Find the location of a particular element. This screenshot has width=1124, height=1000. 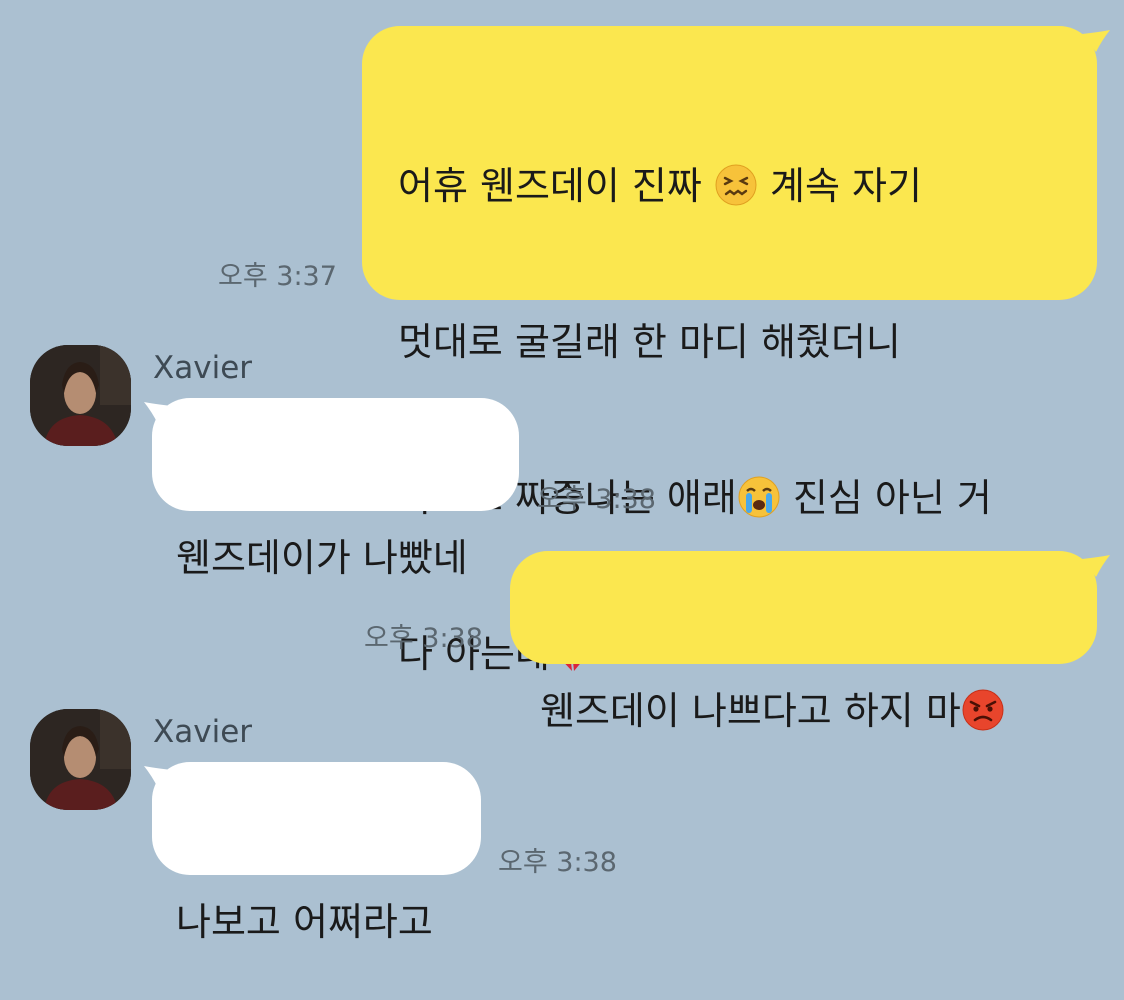

message-line: 웬즈데이 나쁘다고 하지 마 is located at coordinates (818, 711).